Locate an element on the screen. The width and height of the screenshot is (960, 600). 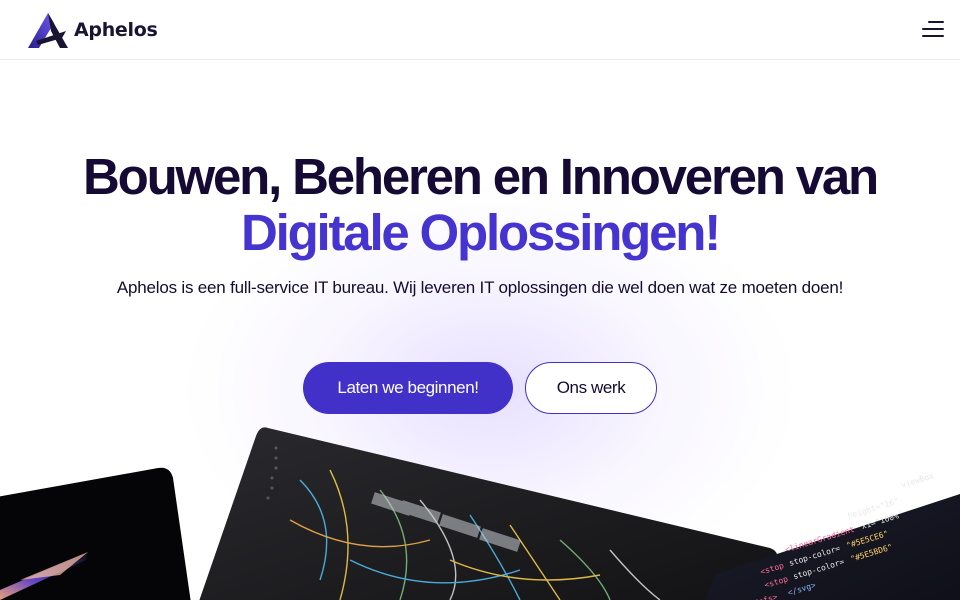
site-header: Aphelos is located at coordinates (480, 30).